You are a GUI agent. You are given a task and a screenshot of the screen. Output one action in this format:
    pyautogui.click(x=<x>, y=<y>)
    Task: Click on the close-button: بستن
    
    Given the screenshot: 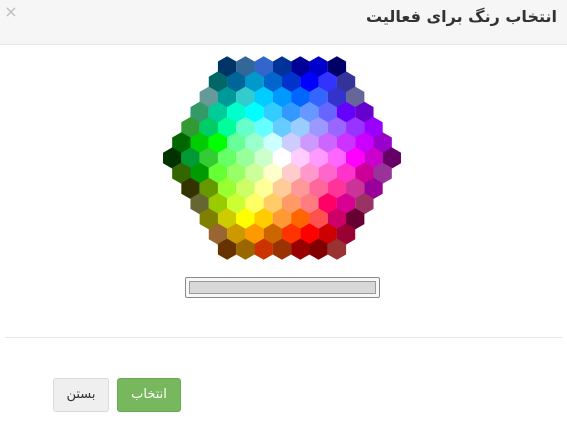 What is the action you would take?
    pyautogui.click(x=81, y=395)
    